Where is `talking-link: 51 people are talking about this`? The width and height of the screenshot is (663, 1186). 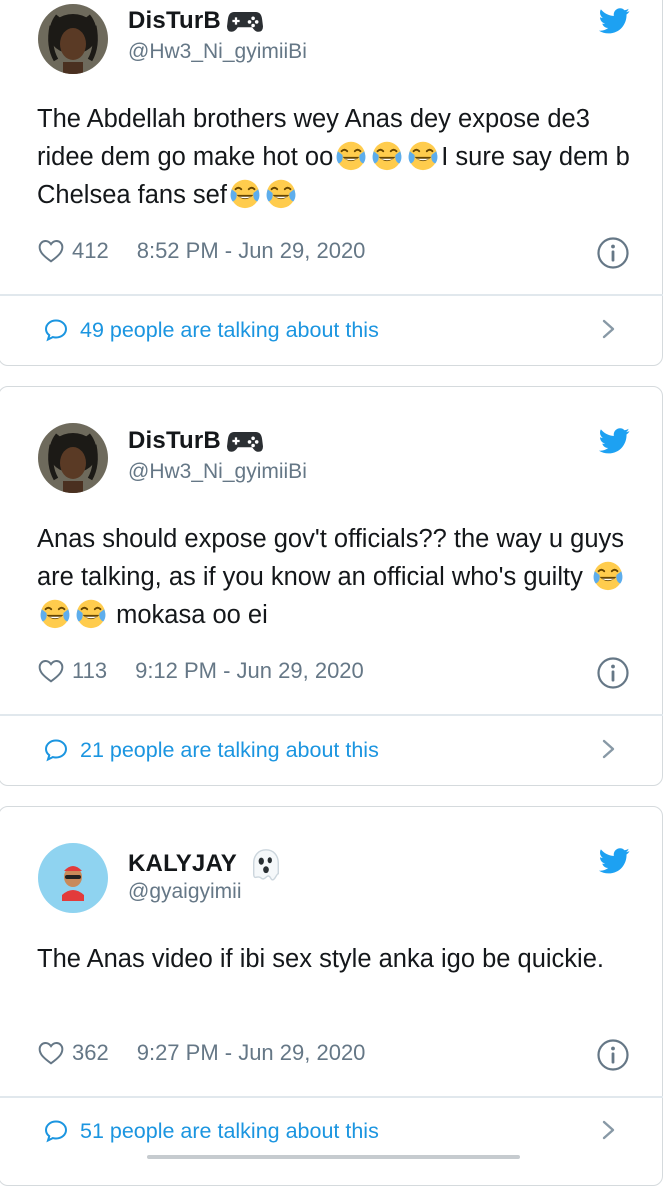
talking-link: 51 people are talking about this is located at coordinates (211, 1131).